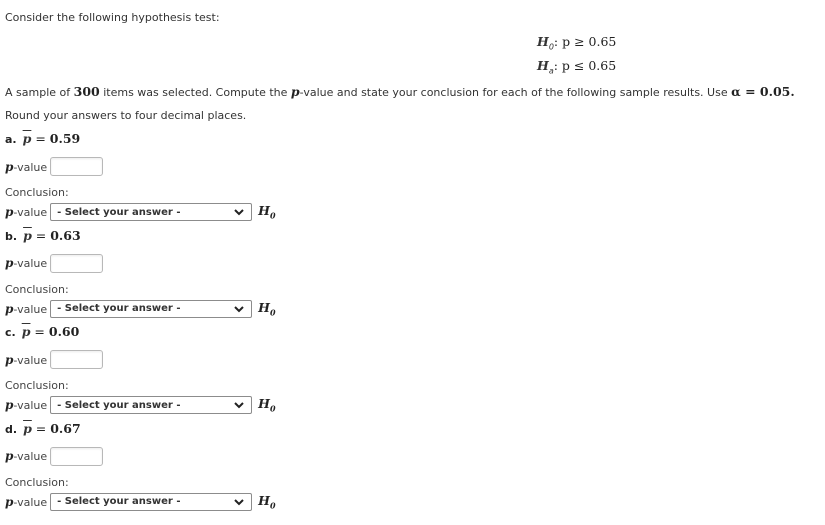  Describe the element at coordinates (43, 138) in the screenshot. I see `part-header-a: a. p = 0.59` at that location.